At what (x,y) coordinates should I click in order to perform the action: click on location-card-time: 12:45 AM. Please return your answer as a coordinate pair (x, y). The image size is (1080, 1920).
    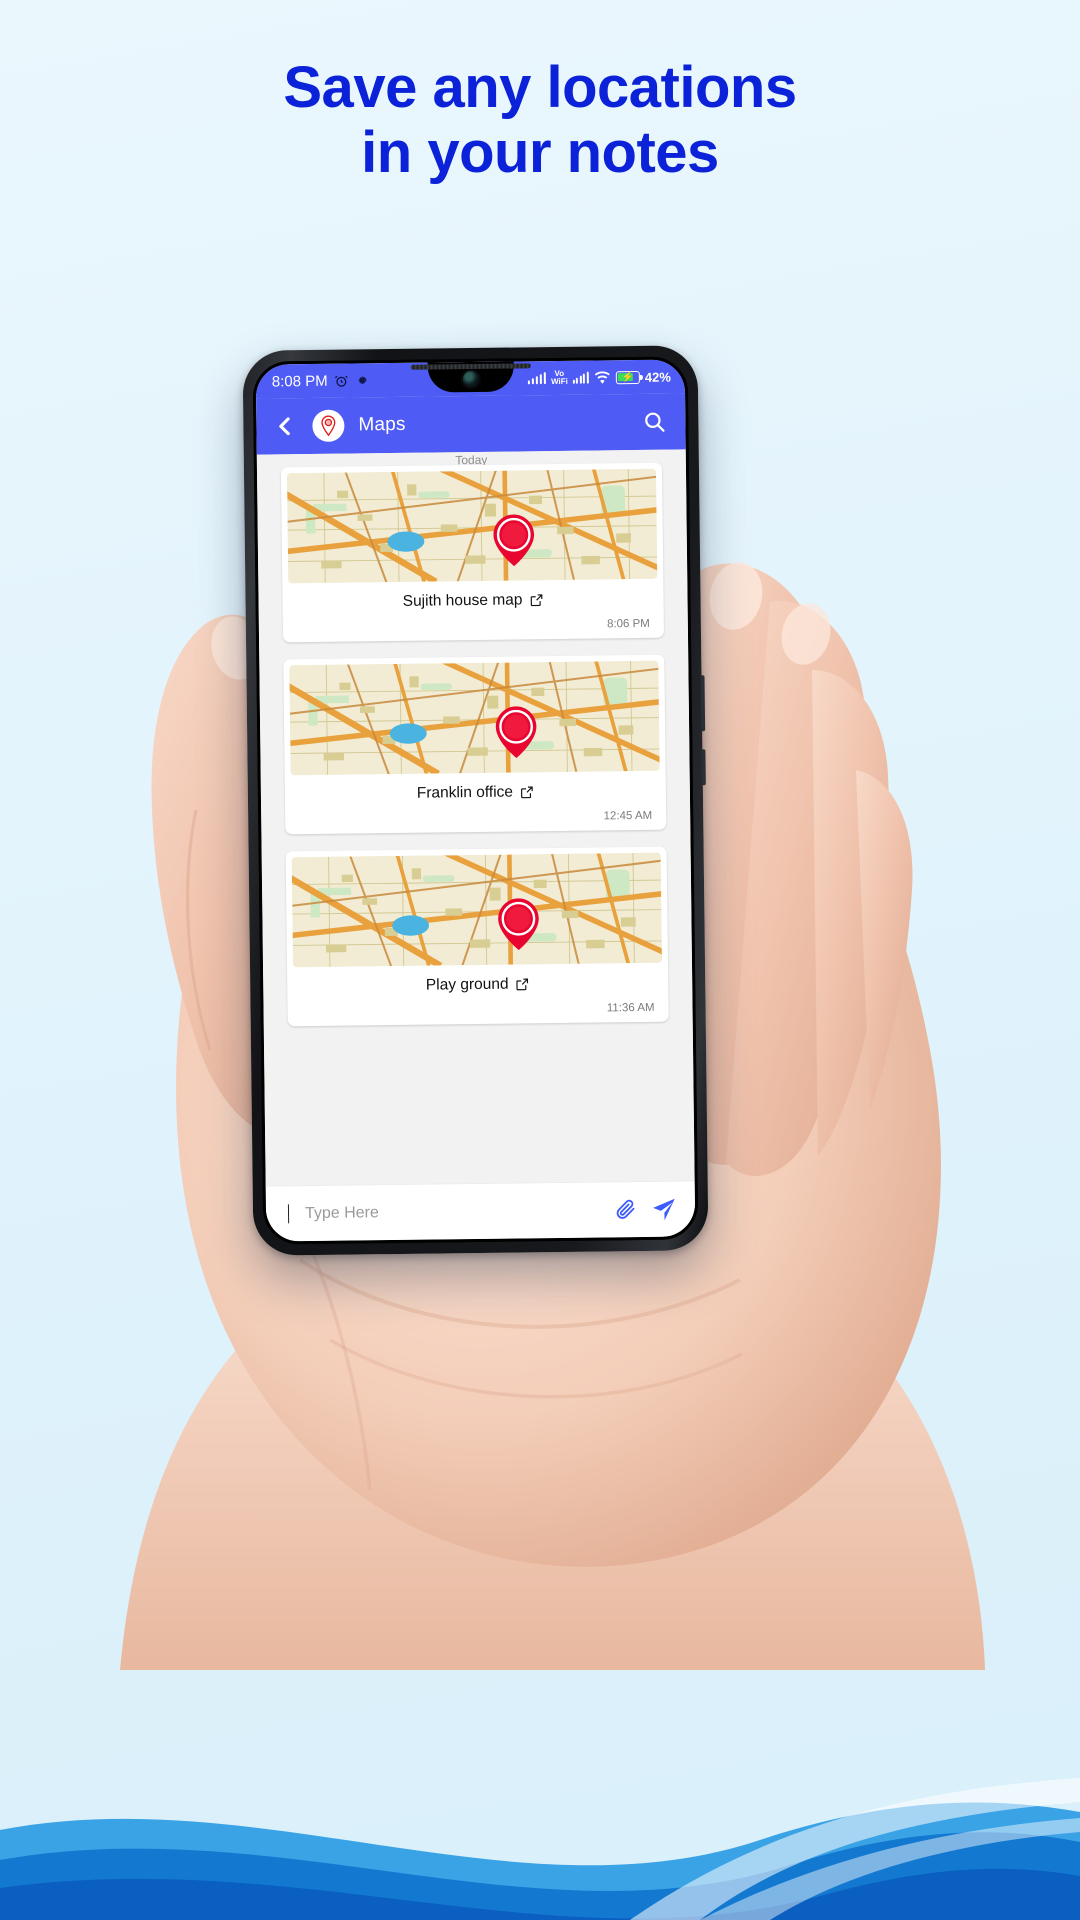
    Looking at the image, I should click on (628, 816).